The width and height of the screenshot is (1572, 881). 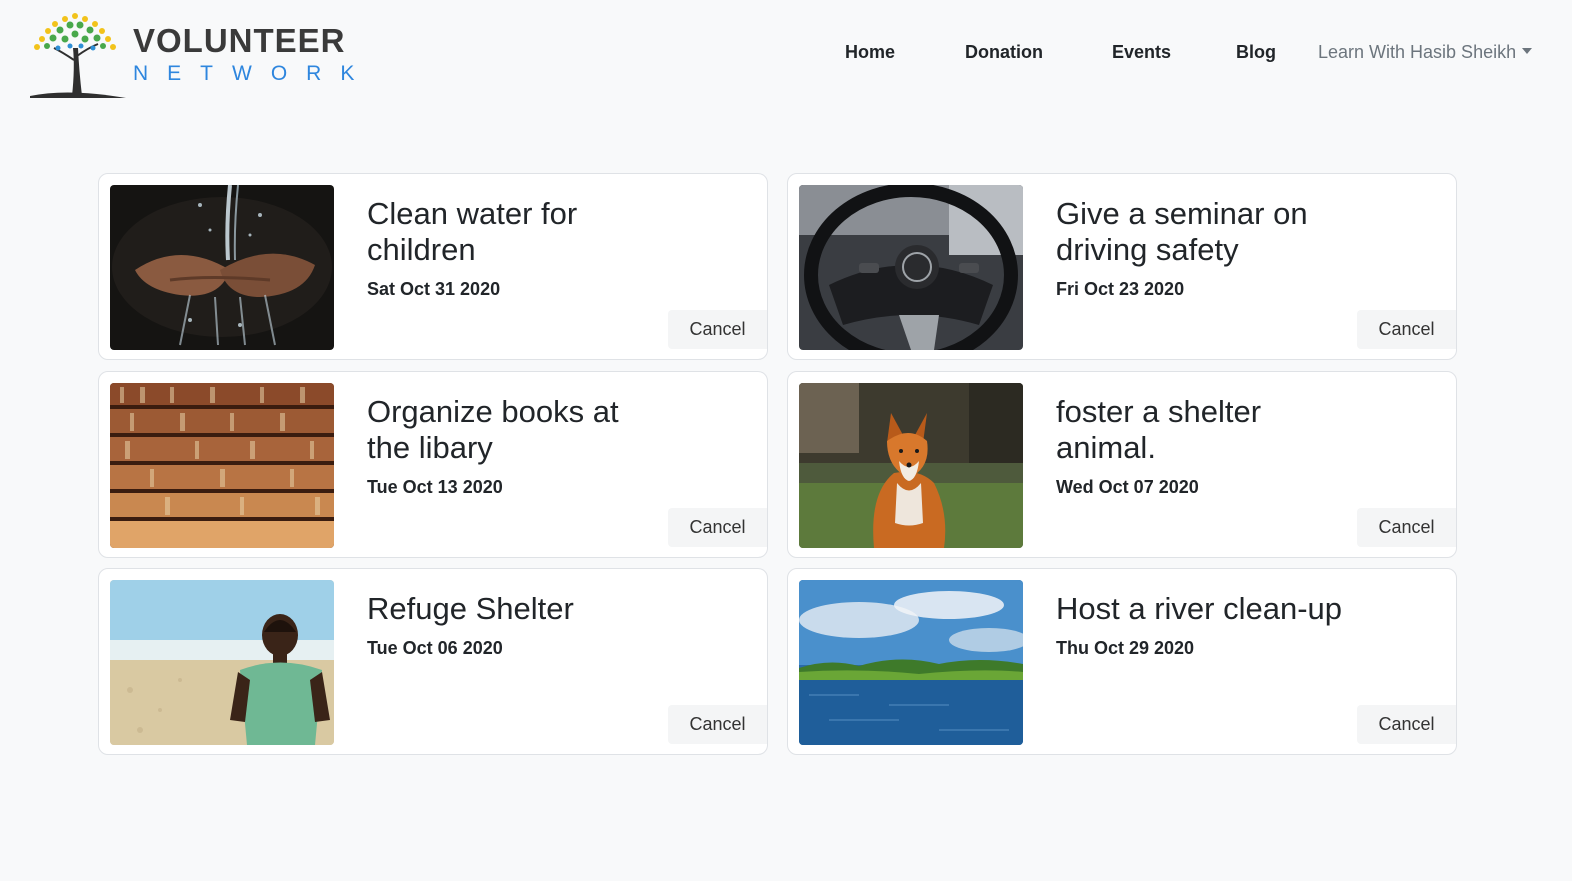 I want to click on nav-home: Home, so click(x=870, y=52).